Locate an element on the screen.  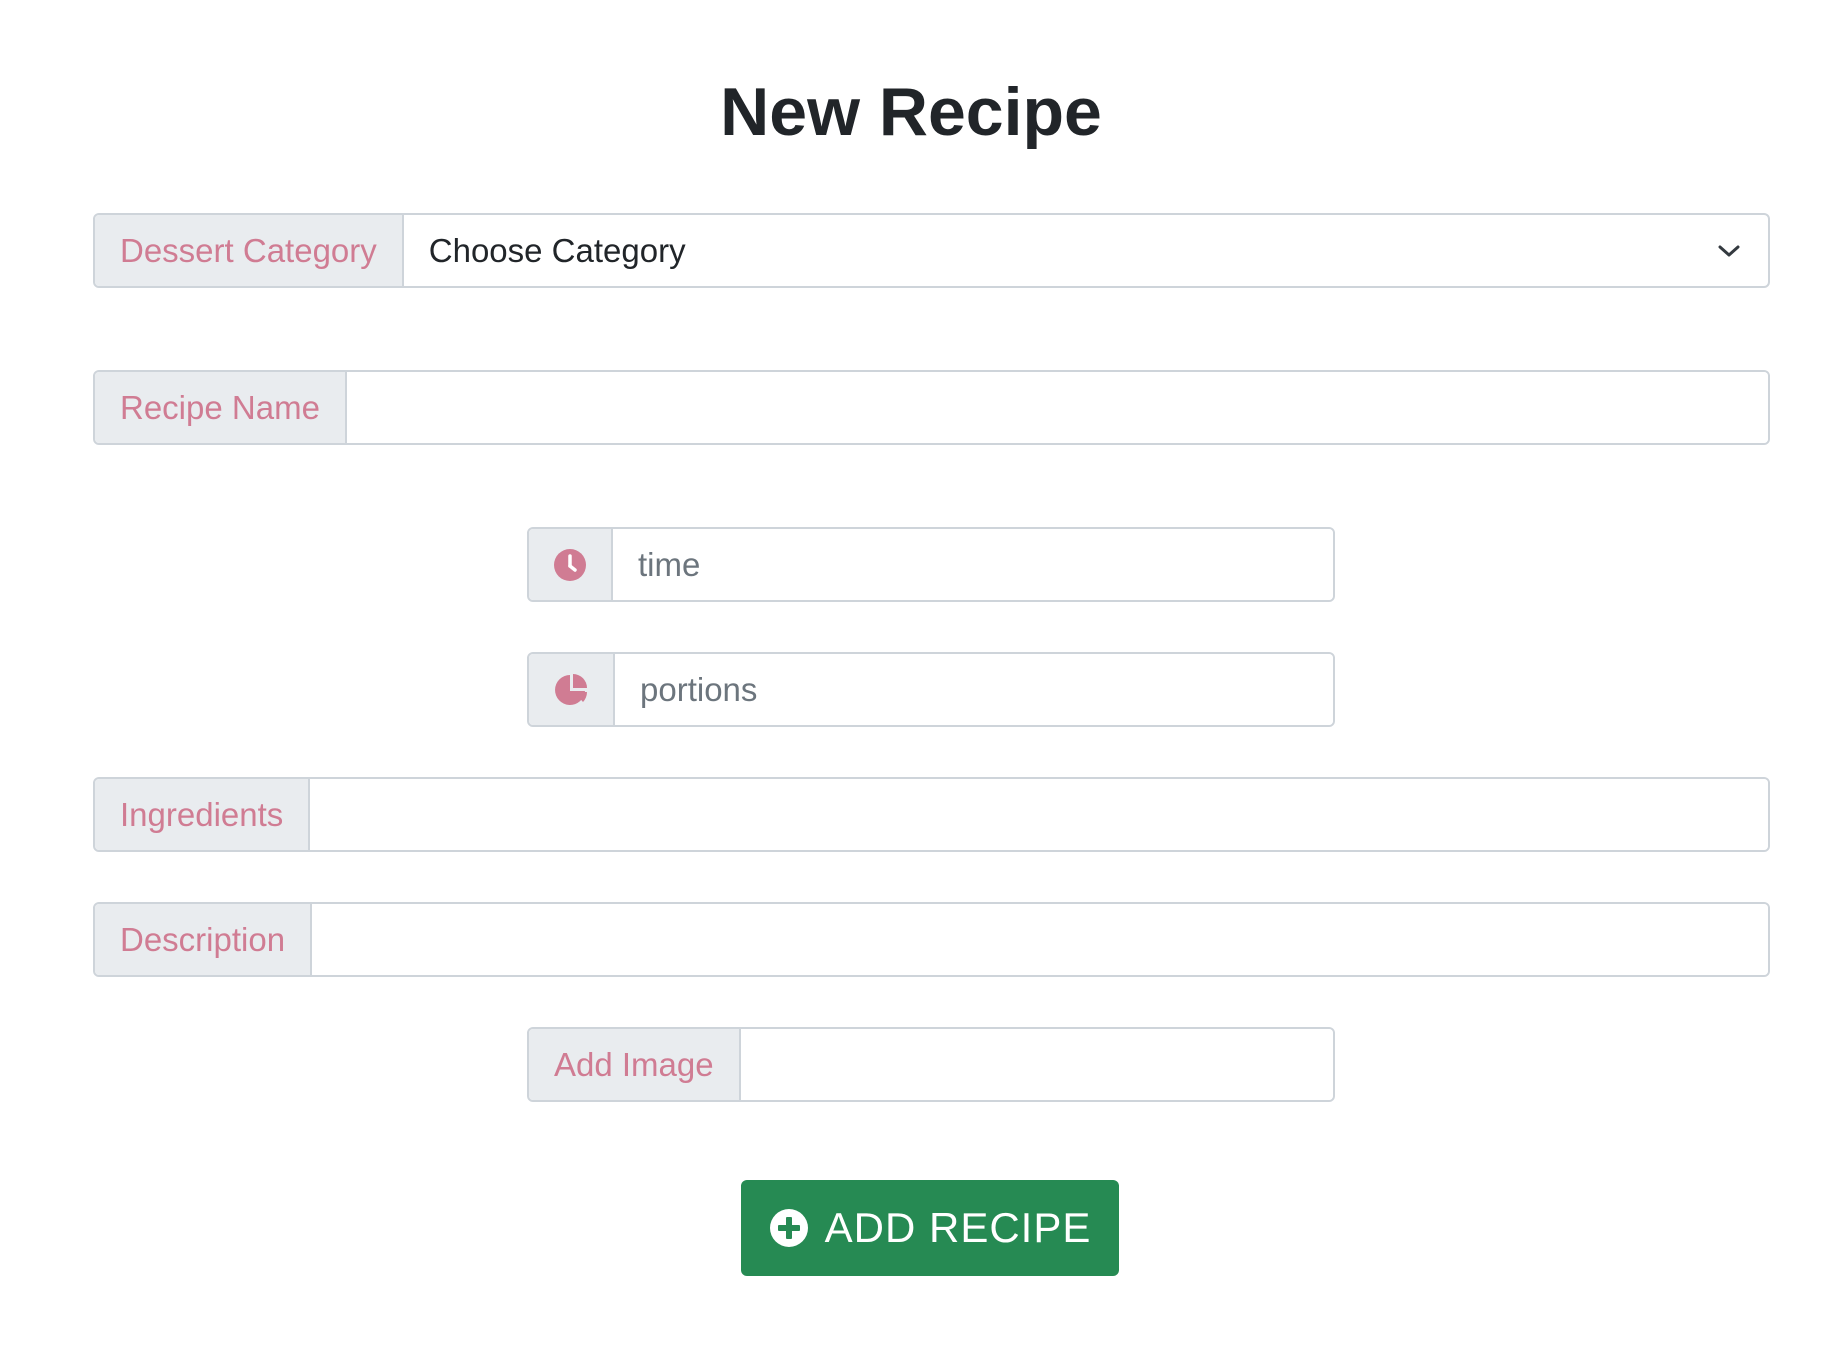
recipe-name-label: Recipe Name is located at coordinates (221, 407).